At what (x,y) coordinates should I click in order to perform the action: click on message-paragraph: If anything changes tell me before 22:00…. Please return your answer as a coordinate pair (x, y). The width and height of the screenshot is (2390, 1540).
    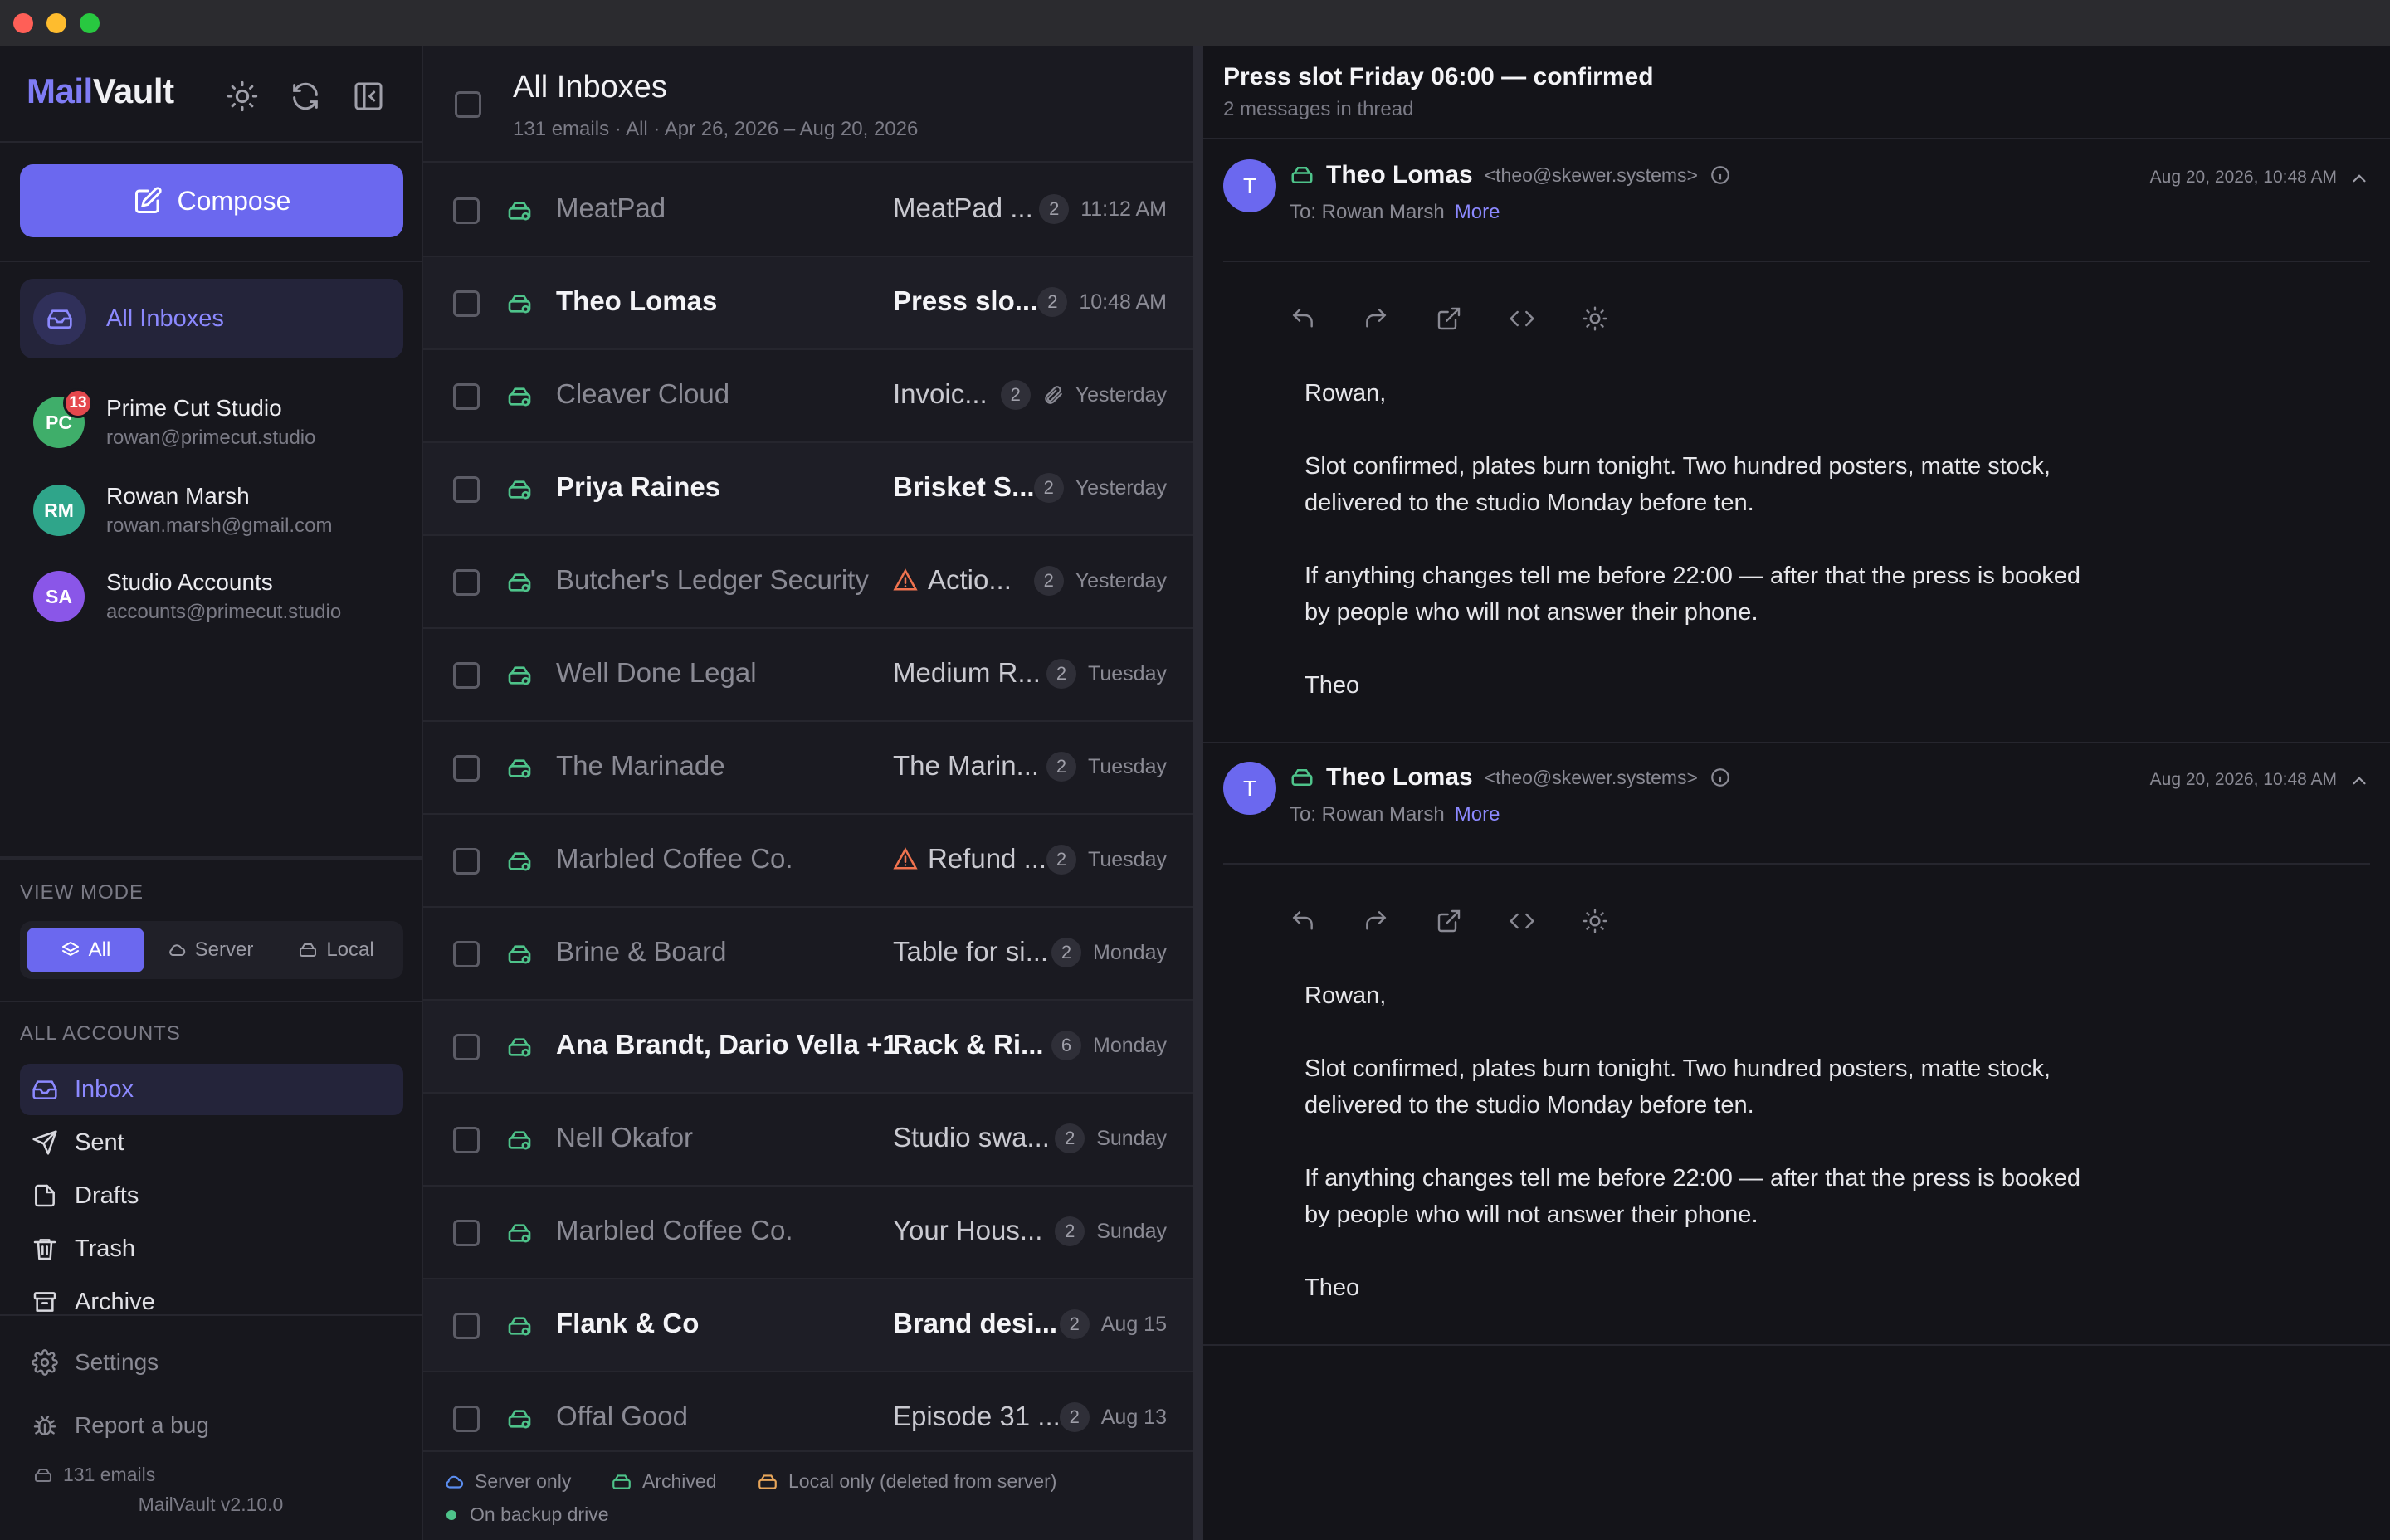
    Looking at the image, I should click on (1693, 1196).